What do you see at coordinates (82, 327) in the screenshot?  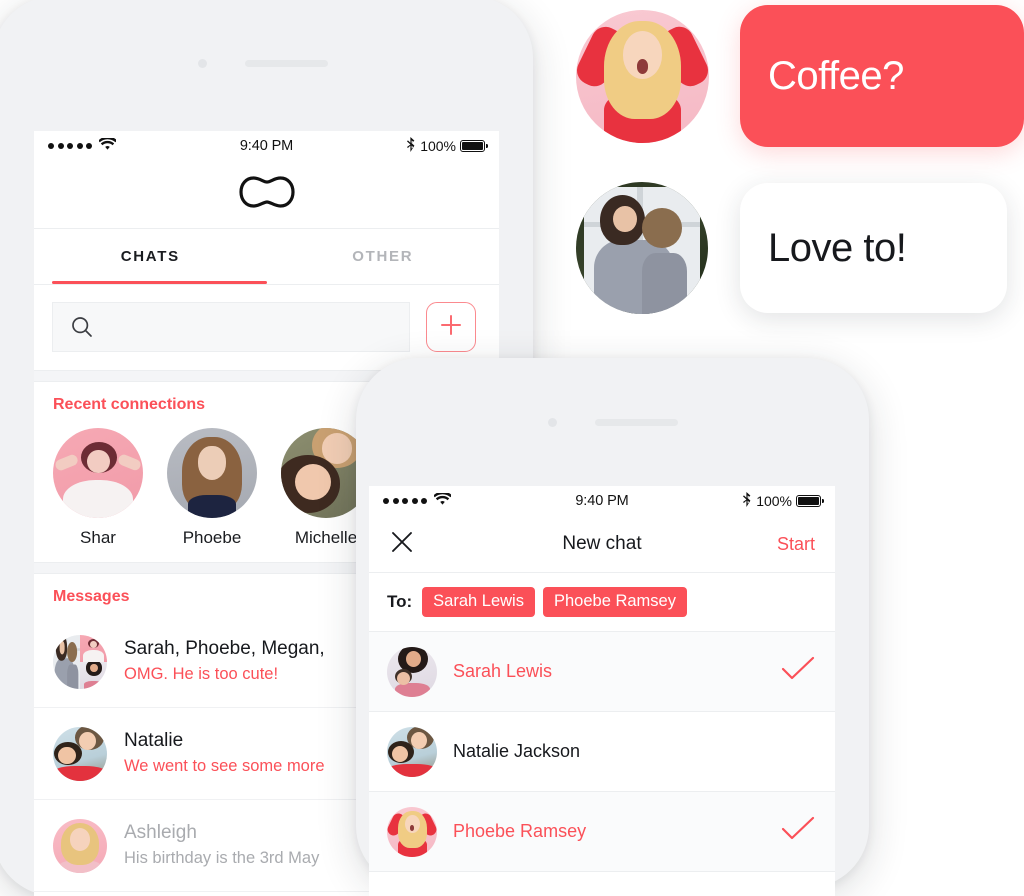 I see `search-icon` at bounding box center [82, 327].